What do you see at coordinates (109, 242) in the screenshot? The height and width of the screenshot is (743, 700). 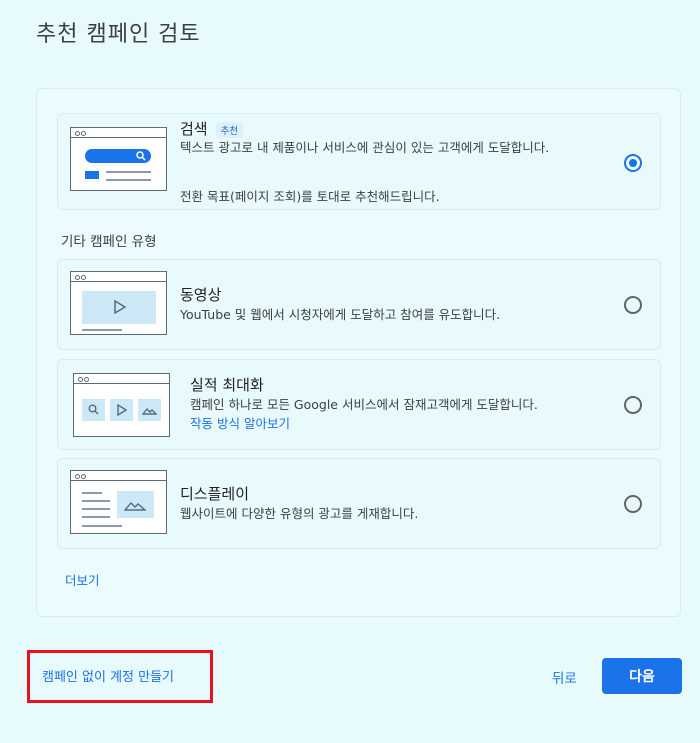 I see `other-types-label: 기타 캠페인 유형` at bounding box center [109, 242].